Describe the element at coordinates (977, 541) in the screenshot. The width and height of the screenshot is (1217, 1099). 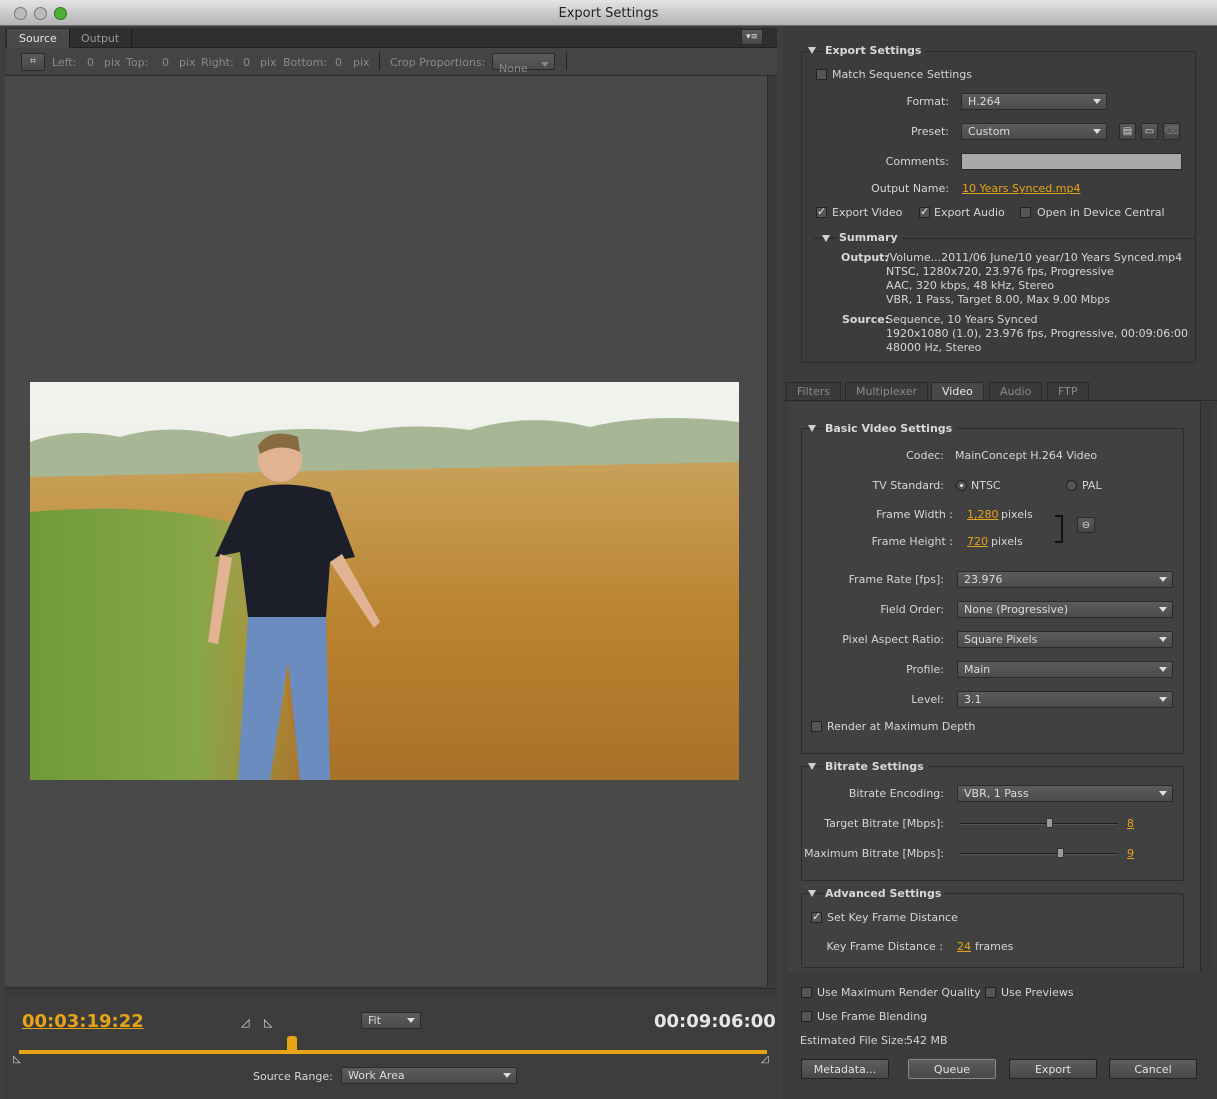
I see `frame-height-value: 720` at that location.